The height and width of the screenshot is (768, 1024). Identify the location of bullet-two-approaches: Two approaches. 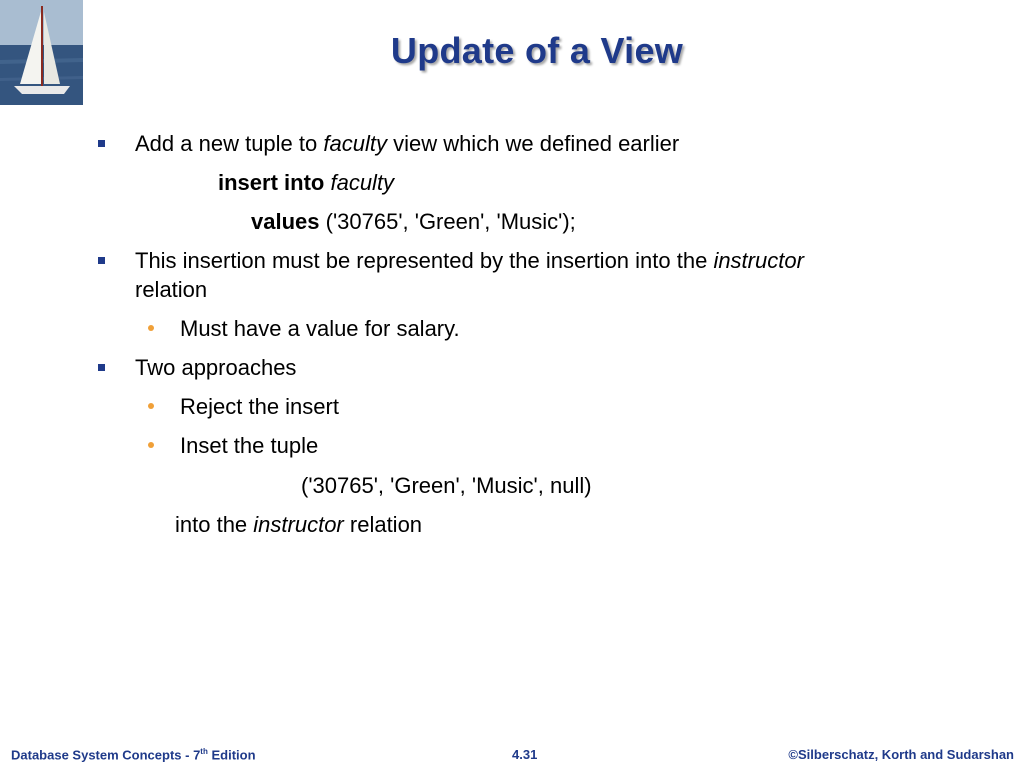
(216, 367).